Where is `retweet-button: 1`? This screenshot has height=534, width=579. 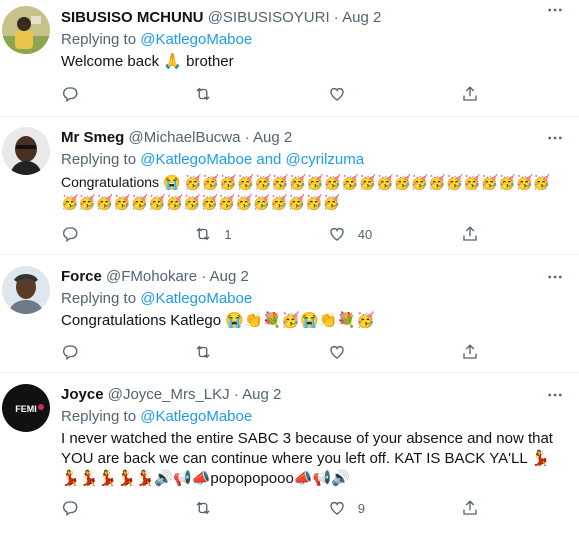
retweet-button: 1 is located at coordinates (260, 234).